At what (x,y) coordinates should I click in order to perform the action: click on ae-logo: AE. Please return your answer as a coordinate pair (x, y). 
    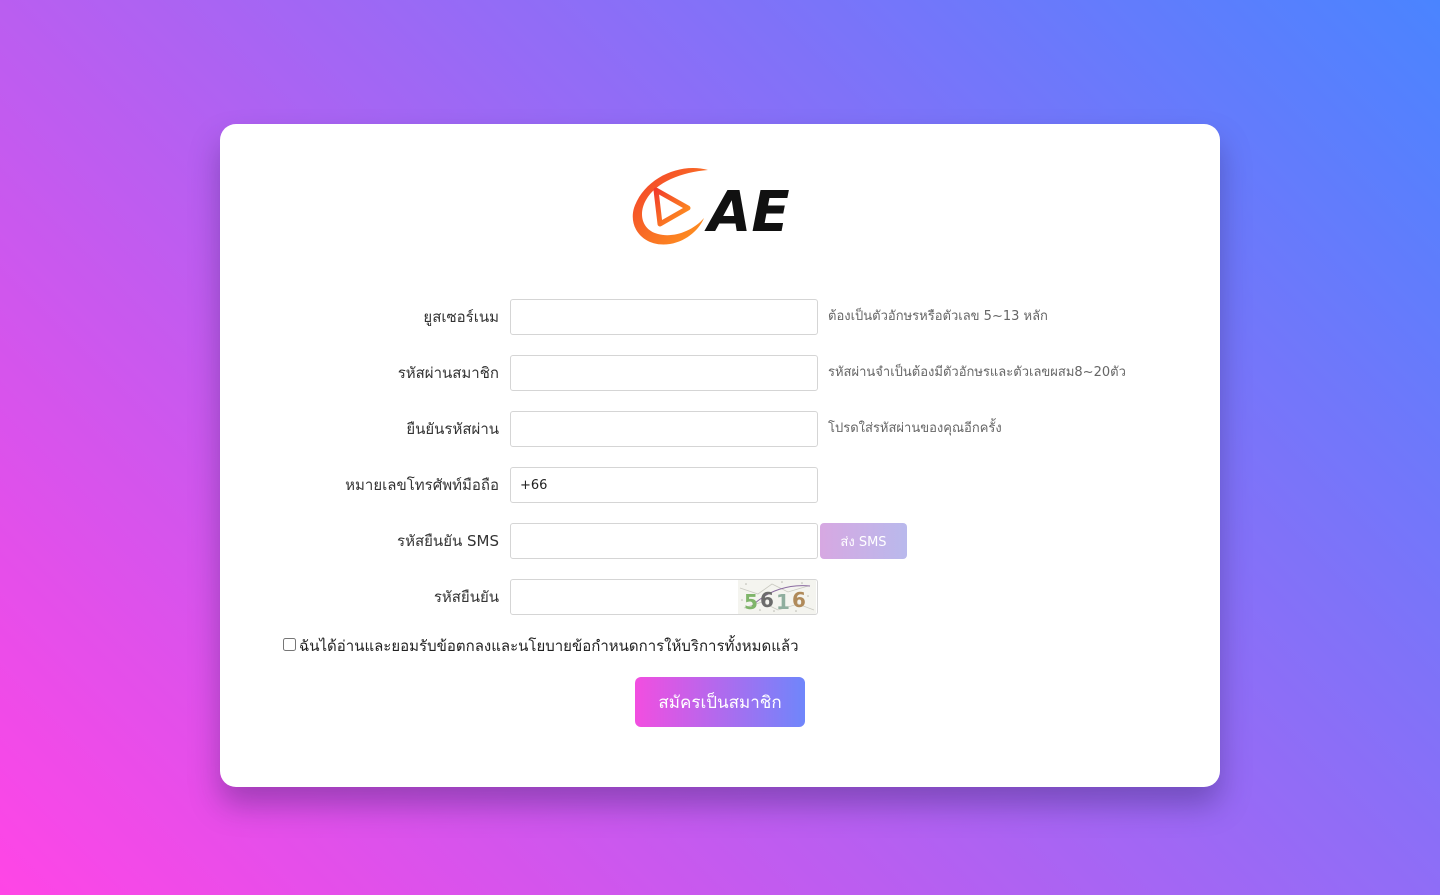
    Looking at the image, I should click on (718, 207).